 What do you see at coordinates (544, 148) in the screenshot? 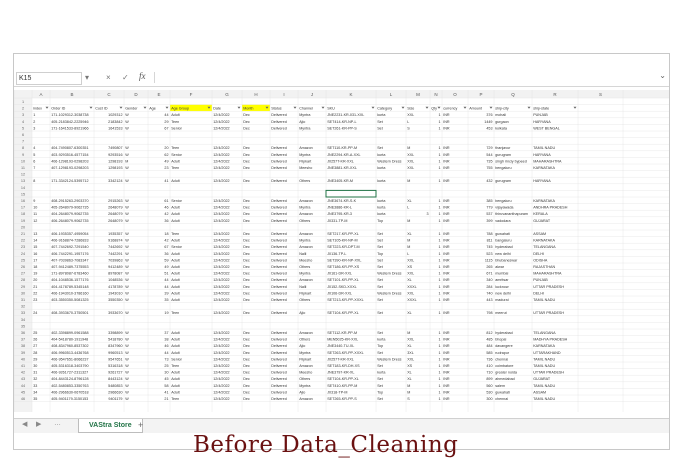
I see `cell-text: TAMIL NADU` at bounding box center [544, 148].